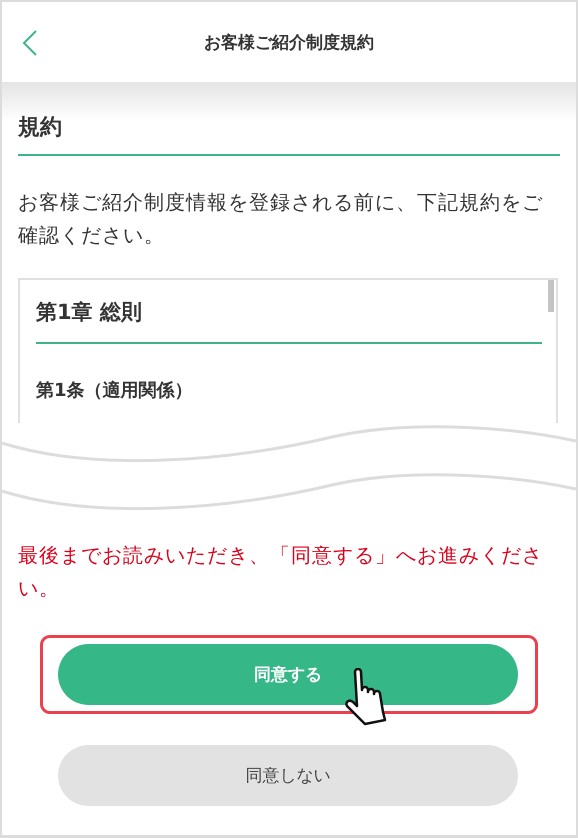  What do you see at coordinates (289, 321) in the screenshot?
I see `chapter-heading: 第1章 総則` at bounding box center [289, 321].